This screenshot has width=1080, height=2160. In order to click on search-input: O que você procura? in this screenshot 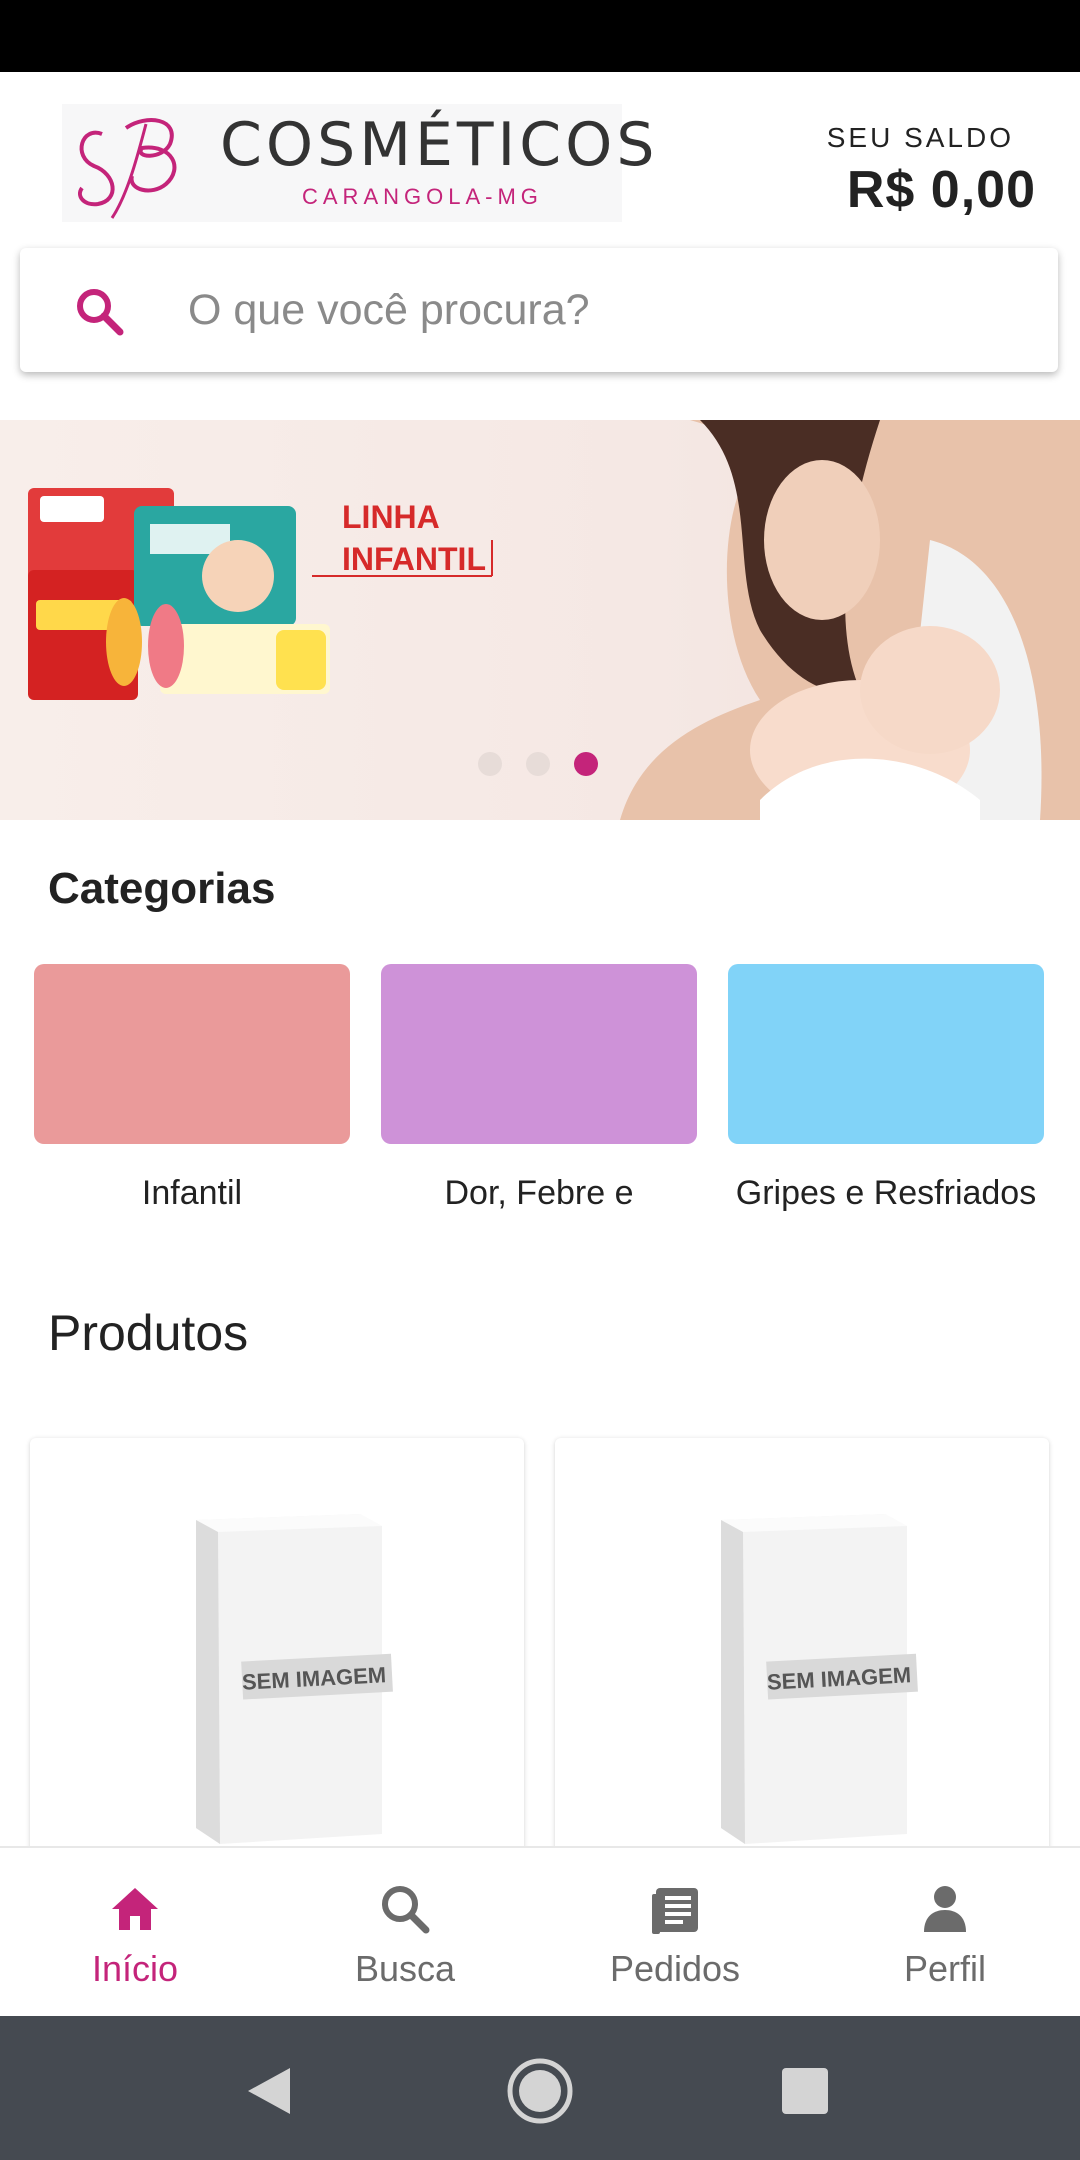, I will do `click(389, 310)`.